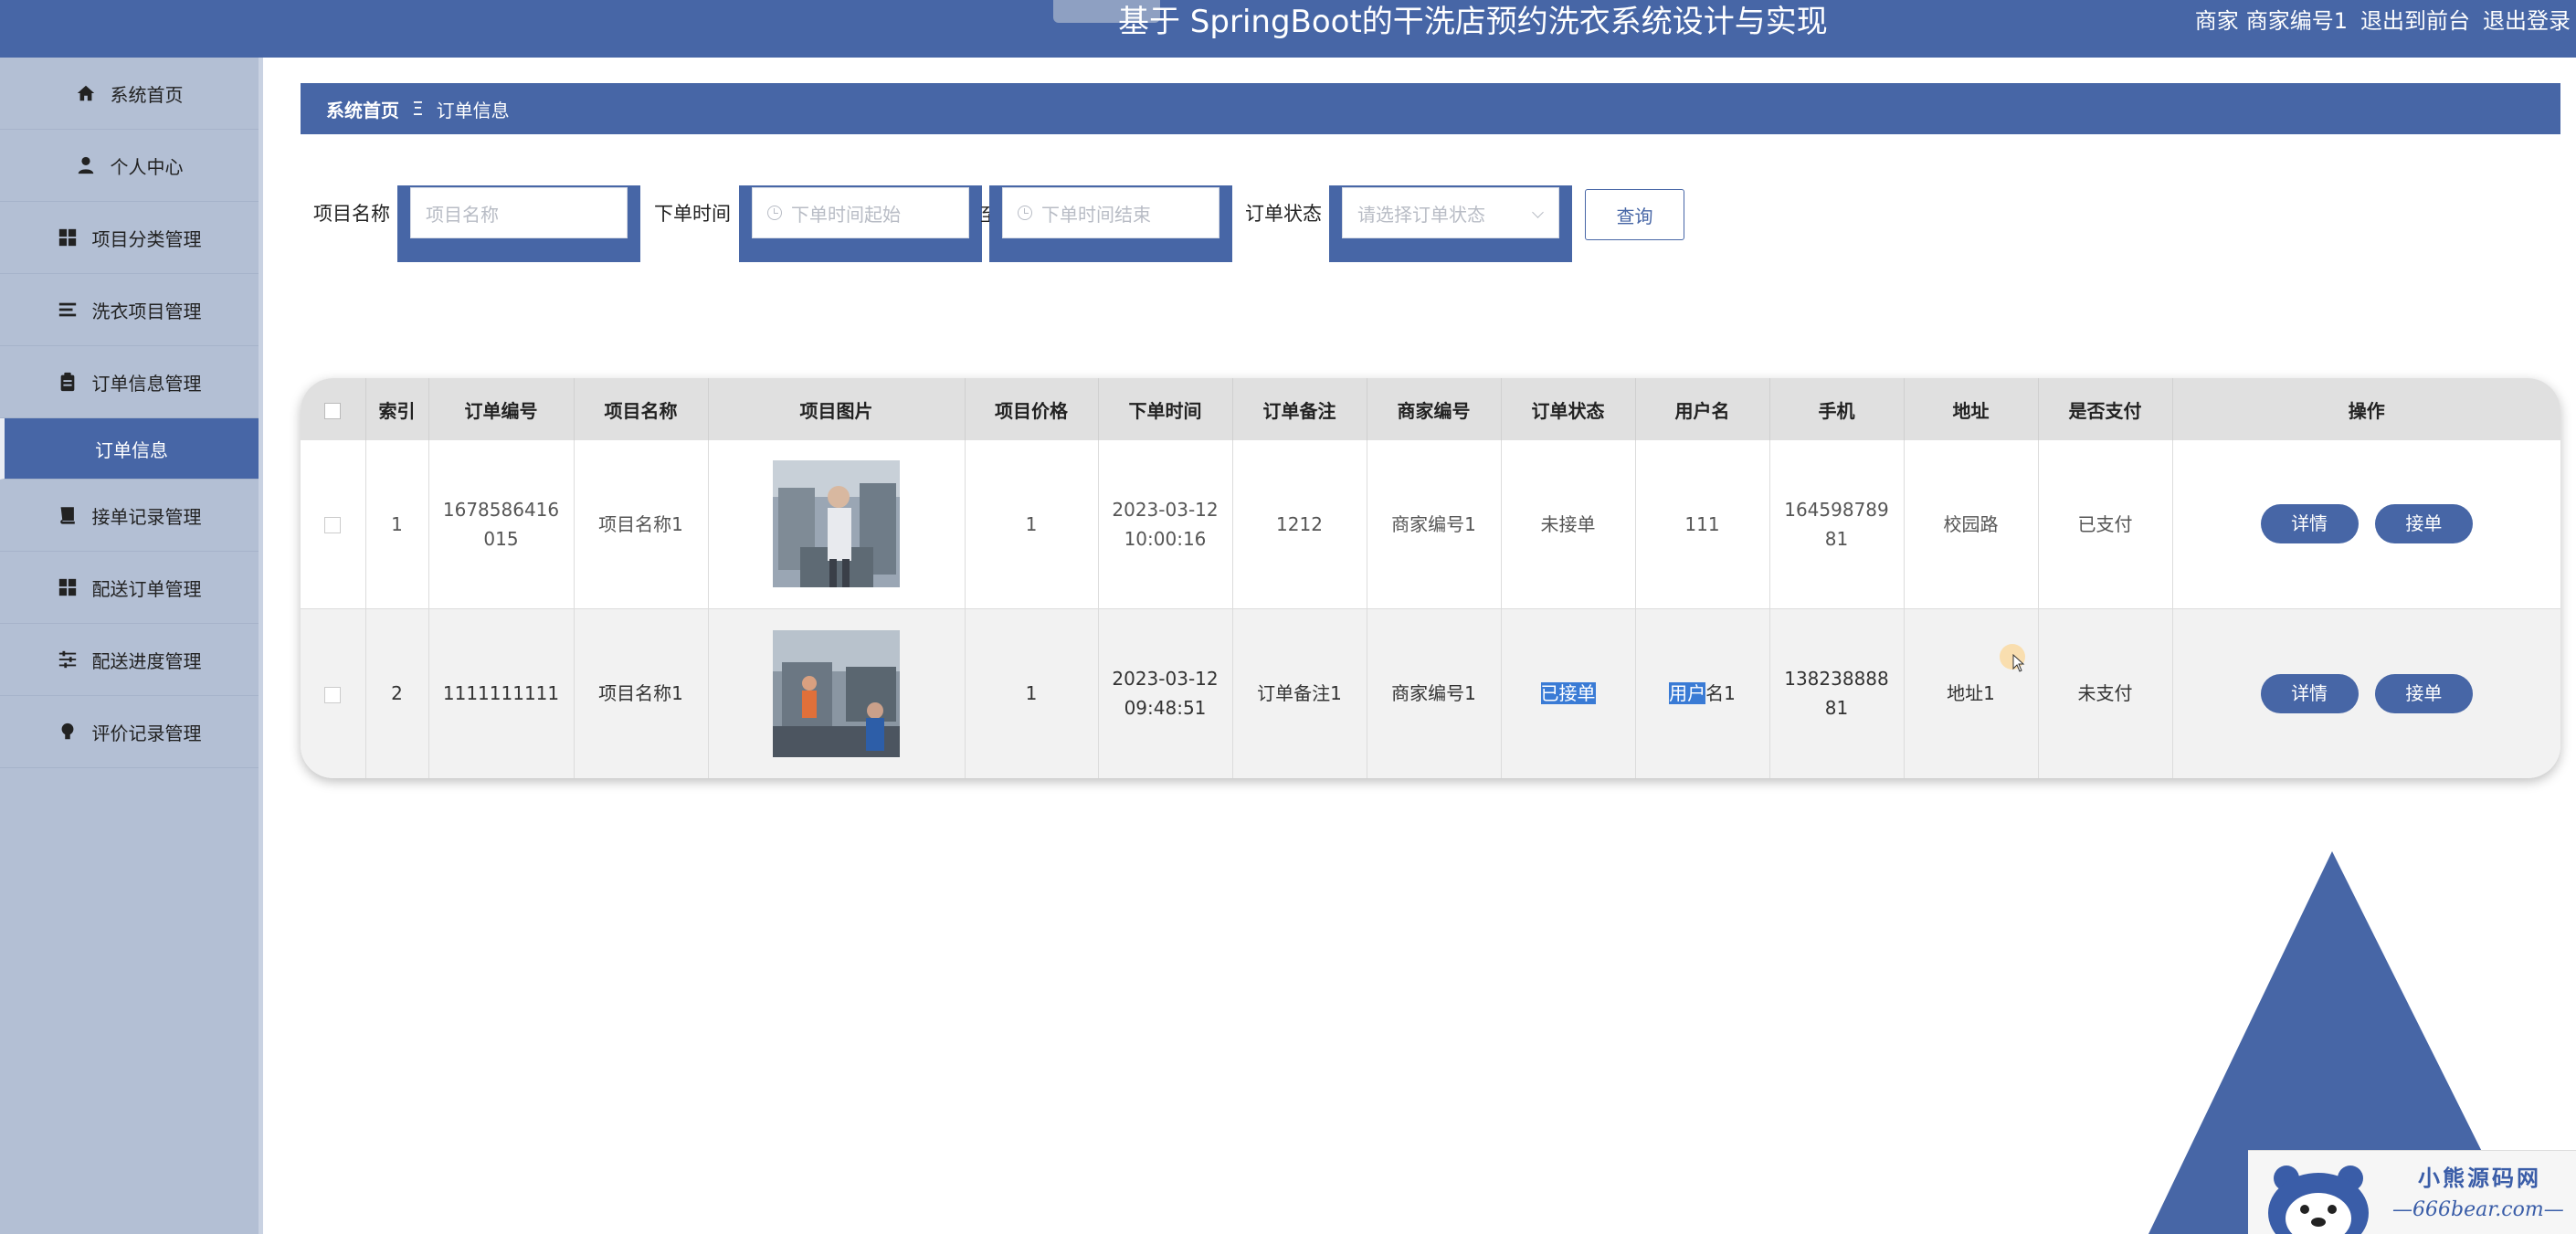 The height and width of the screenshot is (1234, 2576). Describe the element at coordinates (1971, 409) in the screenshot. I see `col-header: 地址` at that location.